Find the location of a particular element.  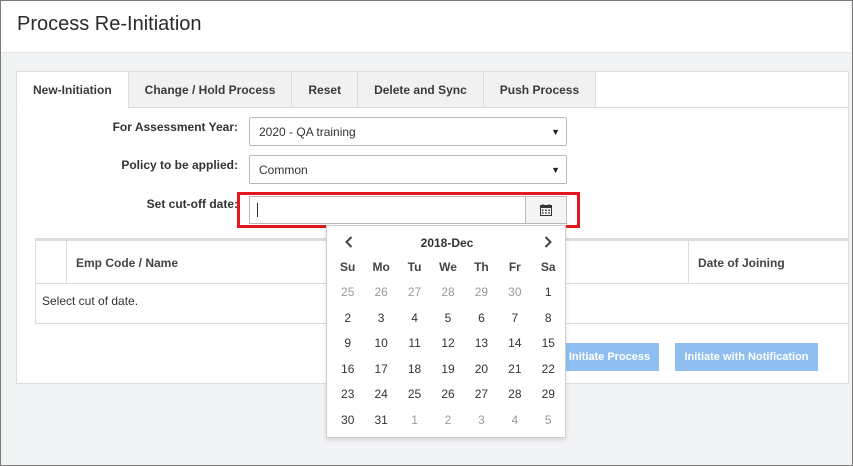

calendar-day: 7 is located at coordinates (514, 319).